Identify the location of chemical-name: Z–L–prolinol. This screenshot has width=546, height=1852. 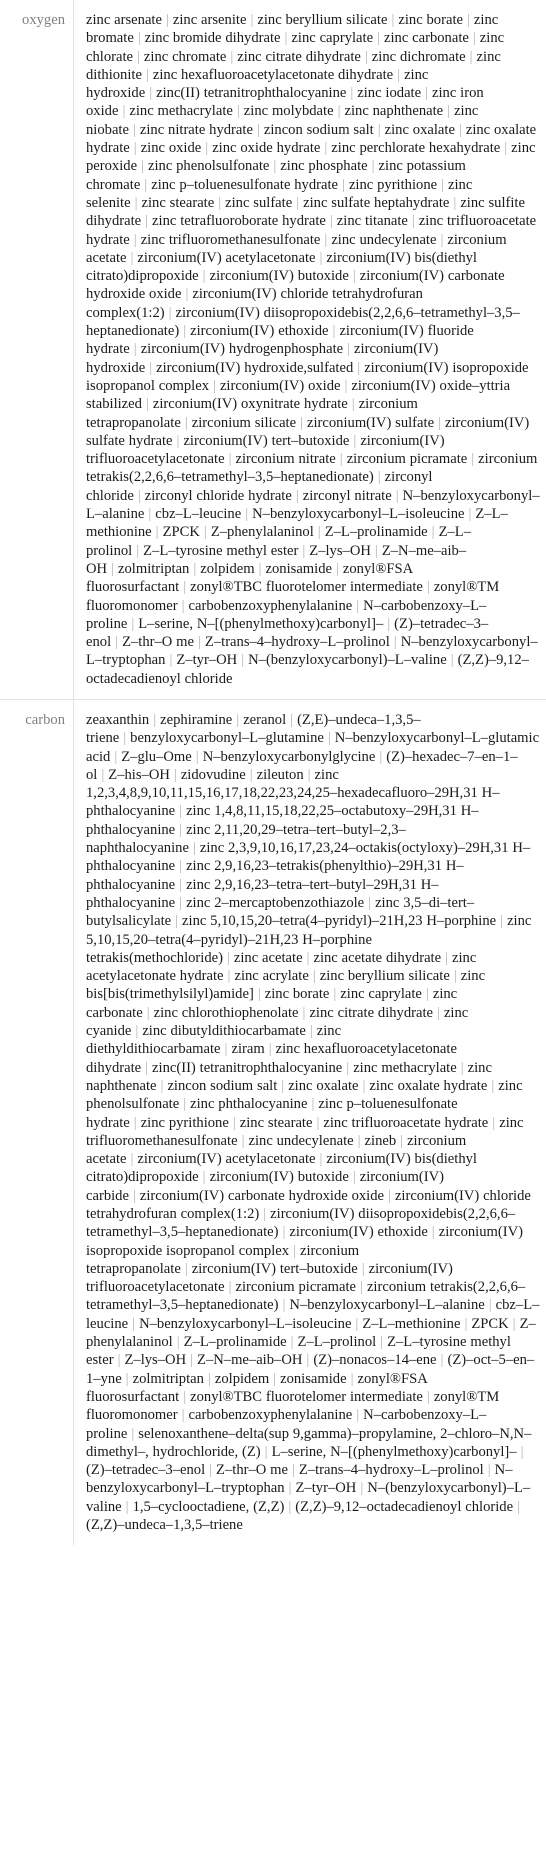
(337, 1342).